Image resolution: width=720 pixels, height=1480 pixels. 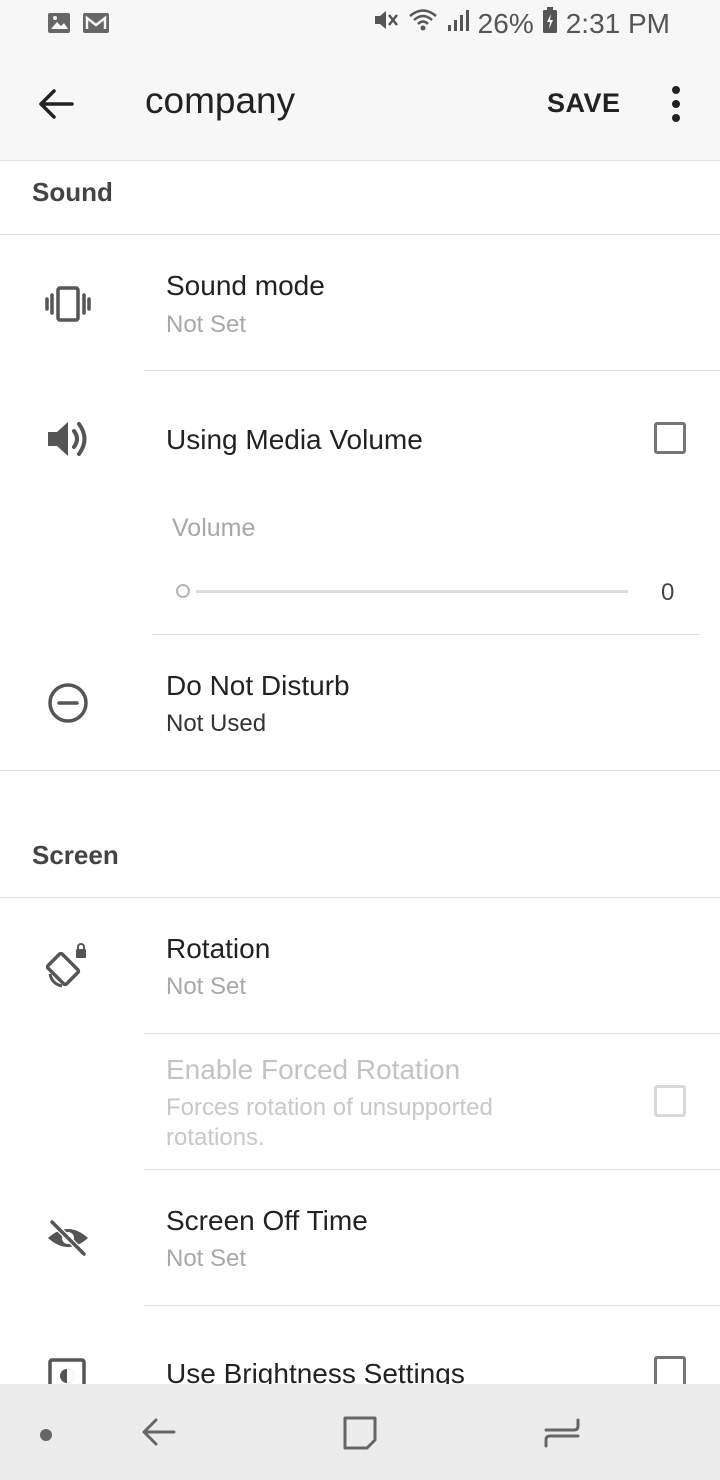 What do you see at coordinates (360, 105) in the screenshot?
I see `app-bar: company SAVE` at bounding box center [360, 105].